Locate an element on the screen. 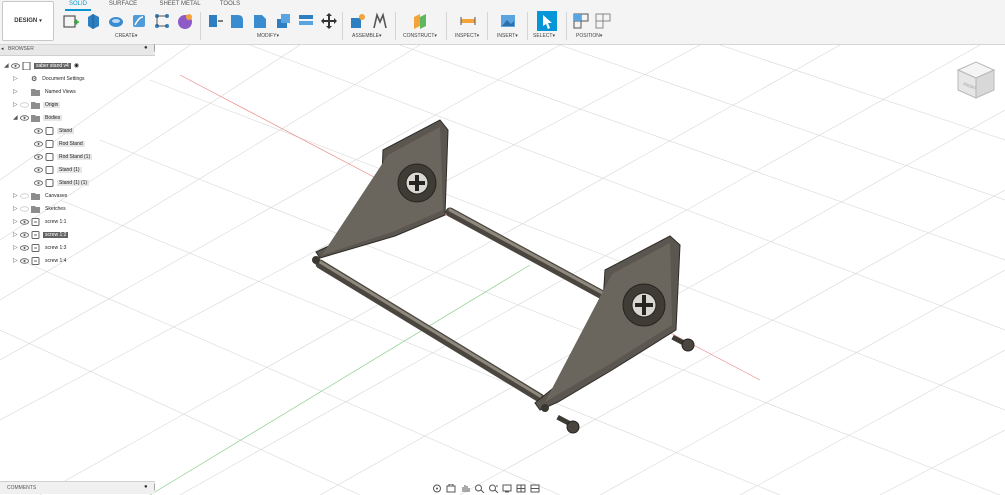 Image resolution: width=1005 pixels, height=495 pixels. tree-item-screw-1-2: ▷ screw 1:2 is located at coordinates (41, 234).